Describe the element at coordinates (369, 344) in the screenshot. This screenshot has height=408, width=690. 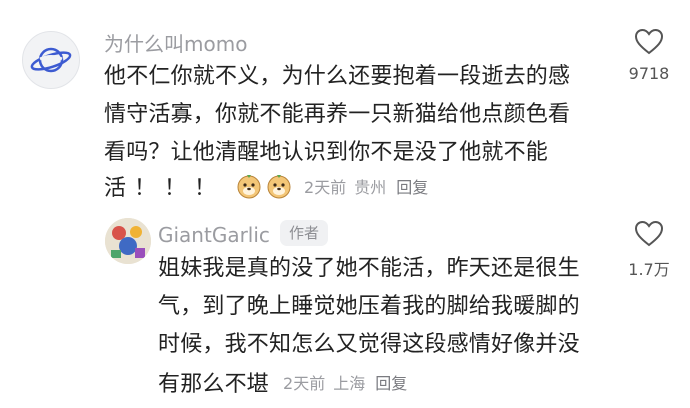
I see `comment-line: 时候，我不知怎么又觉得这段感情好像并没` at that location.